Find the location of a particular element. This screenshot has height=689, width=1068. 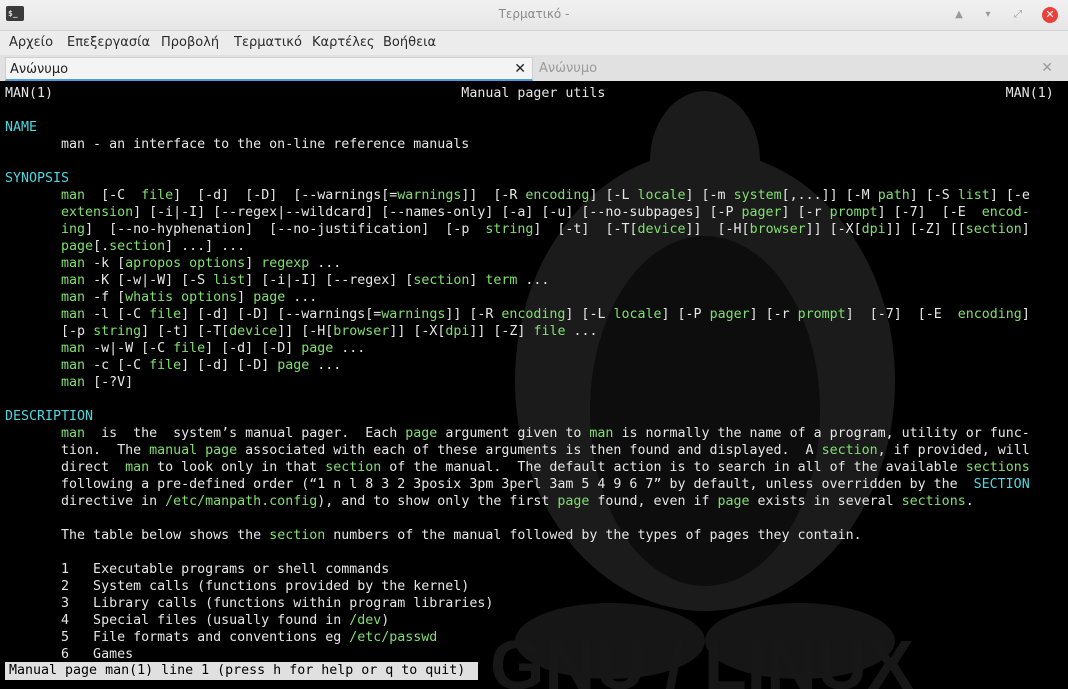

terminal-line: 6 Games is located at coordinates (529, 654).